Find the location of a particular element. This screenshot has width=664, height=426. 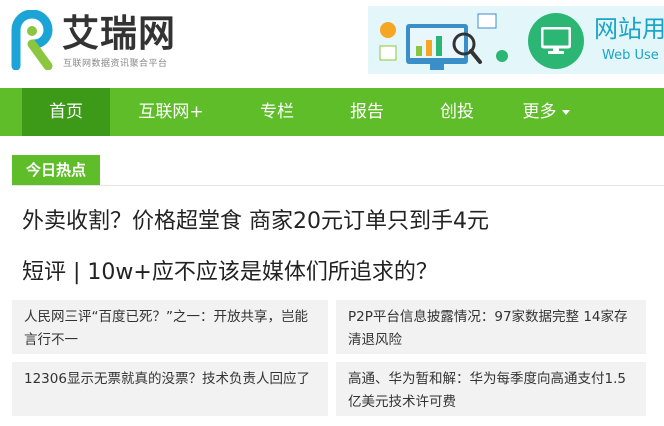

monitor-icon is located at coordinates (556, 40).